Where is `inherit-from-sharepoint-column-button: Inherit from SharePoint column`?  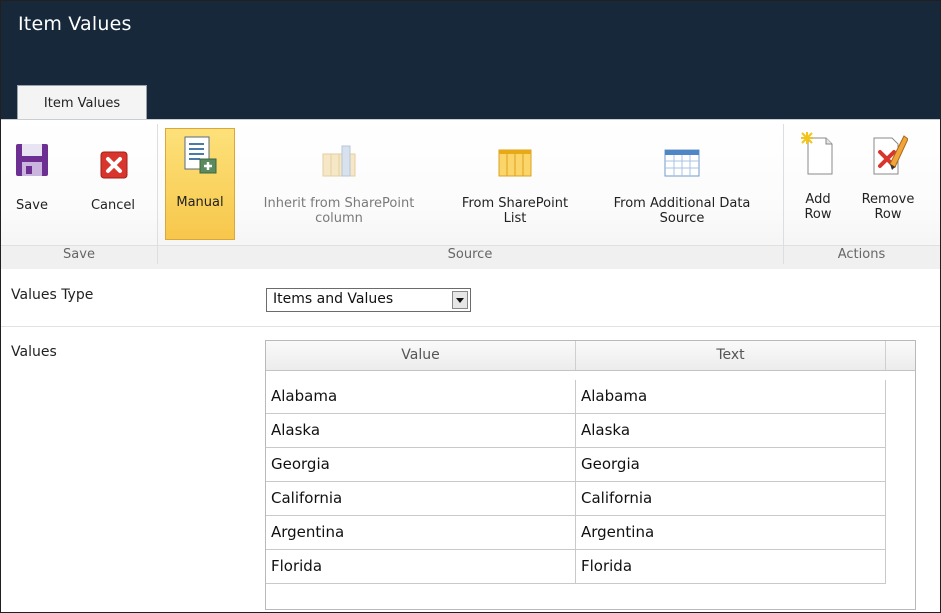
inherit-from-sharepoint-column-button: Inherit from SharePoint column is located at coordinates (339, 190).